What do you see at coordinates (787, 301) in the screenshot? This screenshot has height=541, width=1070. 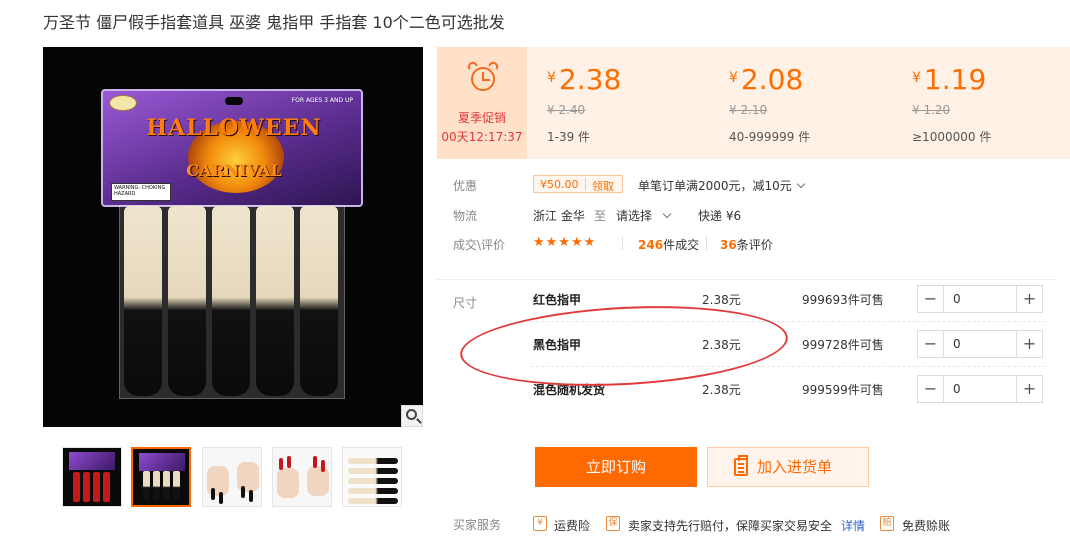 I see `sku-row: 红色指甲 2.38元 999693件可售 − 0 +` at bounding box center [787, 301].